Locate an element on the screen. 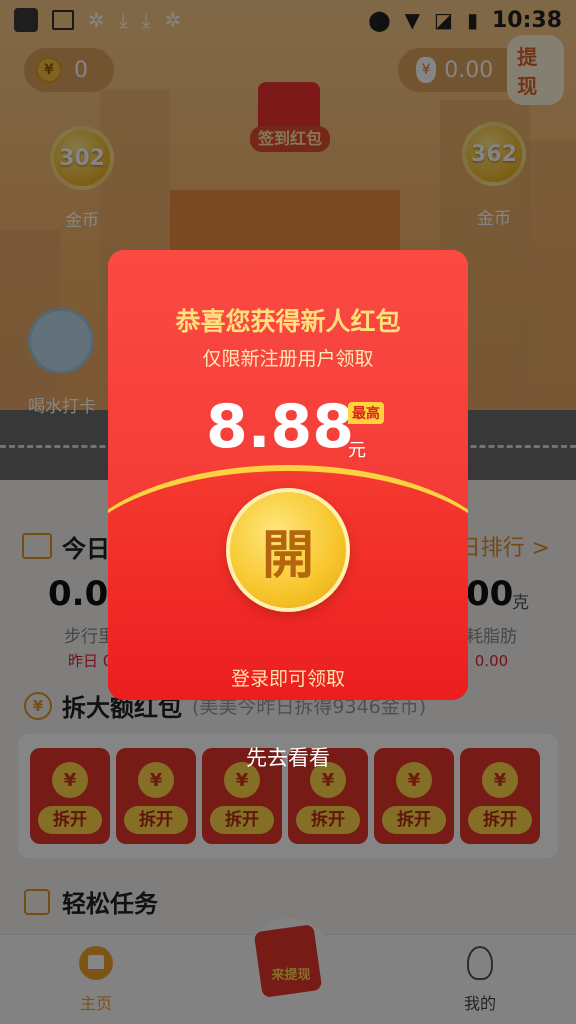 The image size is (576, 1024). amount-unit: 元 is located at coordinates (357, 450).